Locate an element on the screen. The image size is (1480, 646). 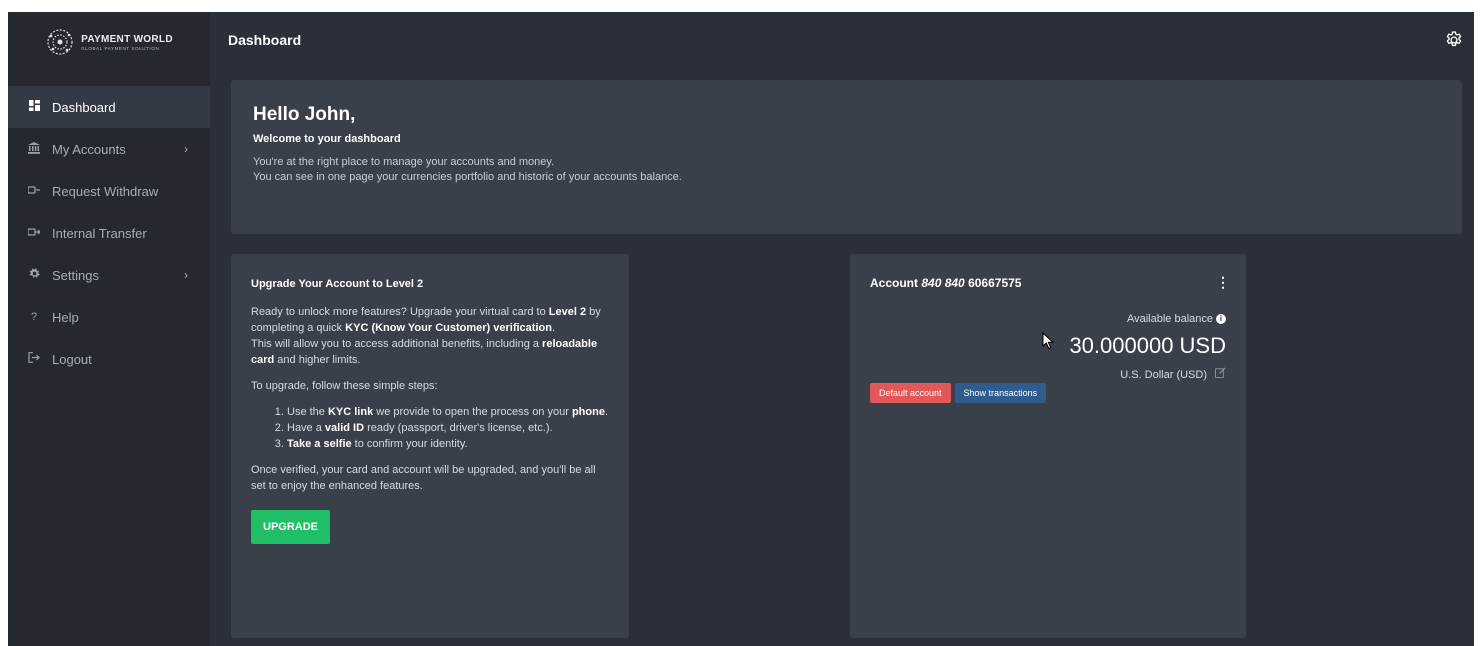
sidebar-item-label: Help is located at coordinates (65, 317).